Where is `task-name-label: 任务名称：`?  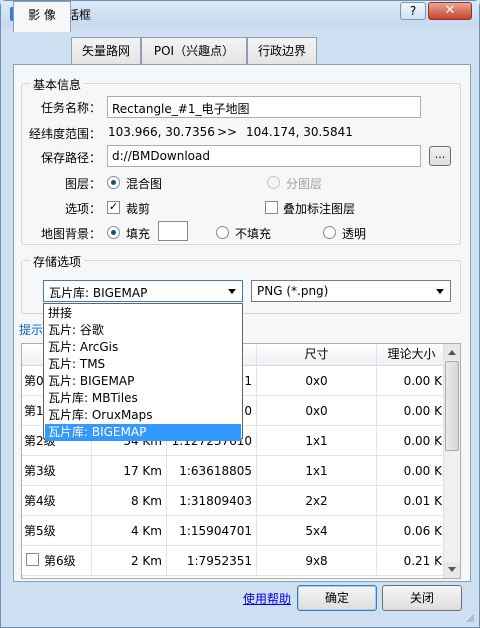 task-name-label: 任务名称： is located at coordinates (71, 108).